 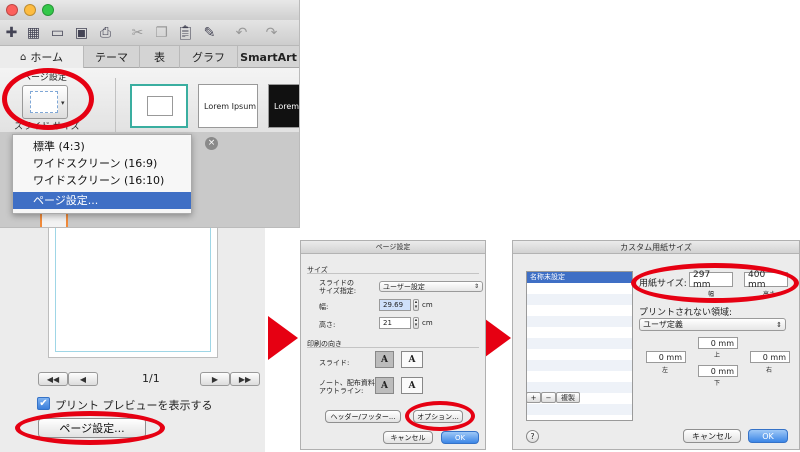 What do you see at coordinates (395, 323) in the screenshot?
I see `height-input: 21` at bounding box center [395, 323].